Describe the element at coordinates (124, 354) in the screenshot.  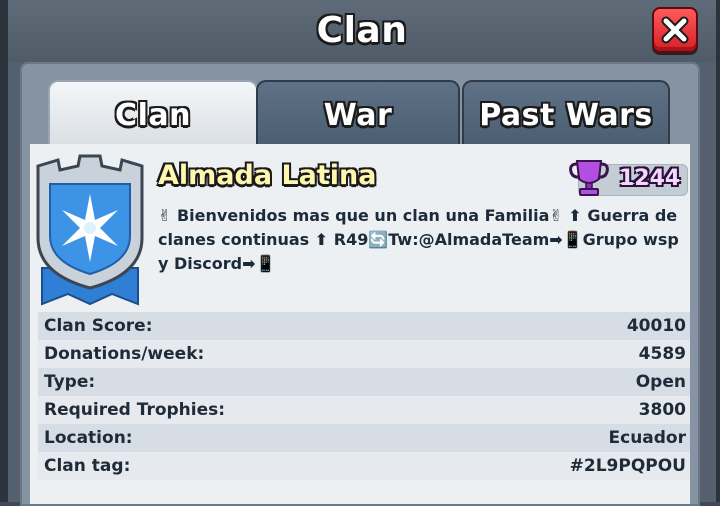
I see `stat-label: Donations/week:` at that location.